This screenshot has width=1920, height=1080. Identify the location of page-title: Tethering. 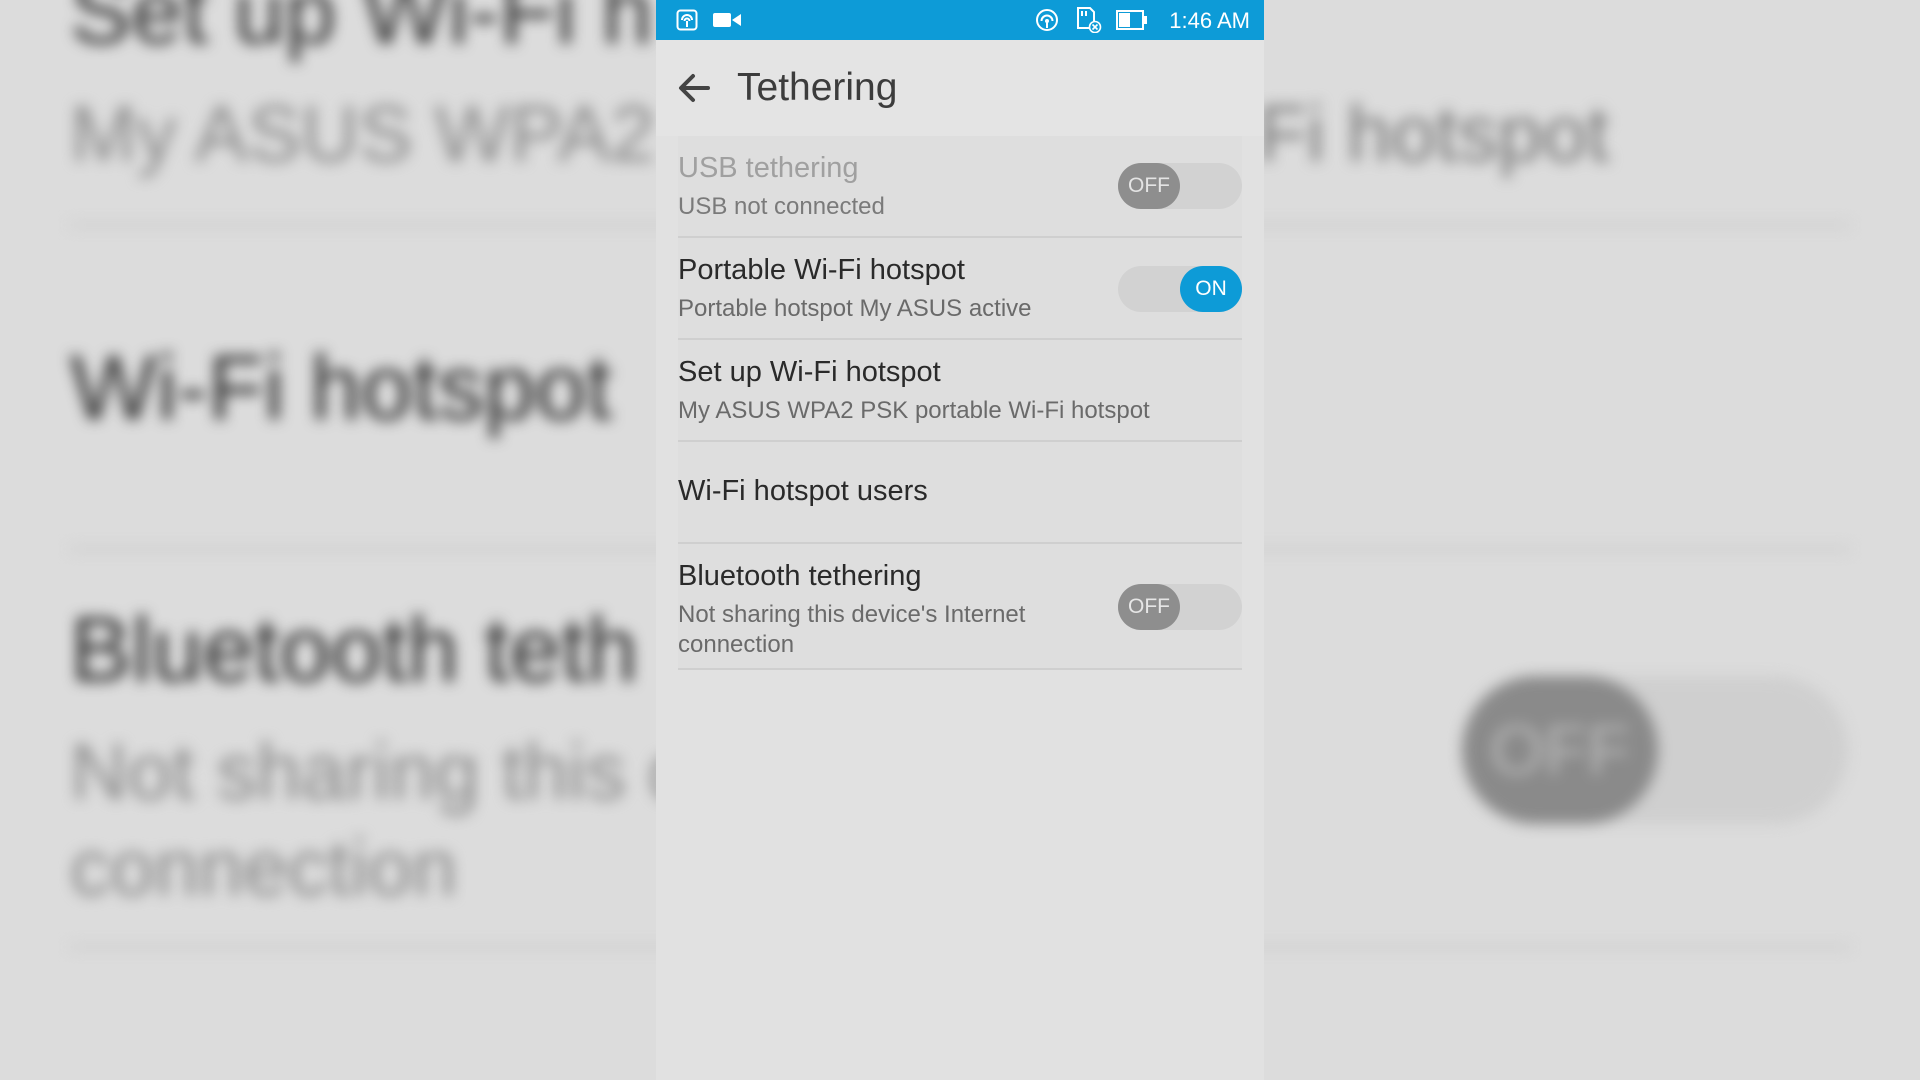
(817, 87).